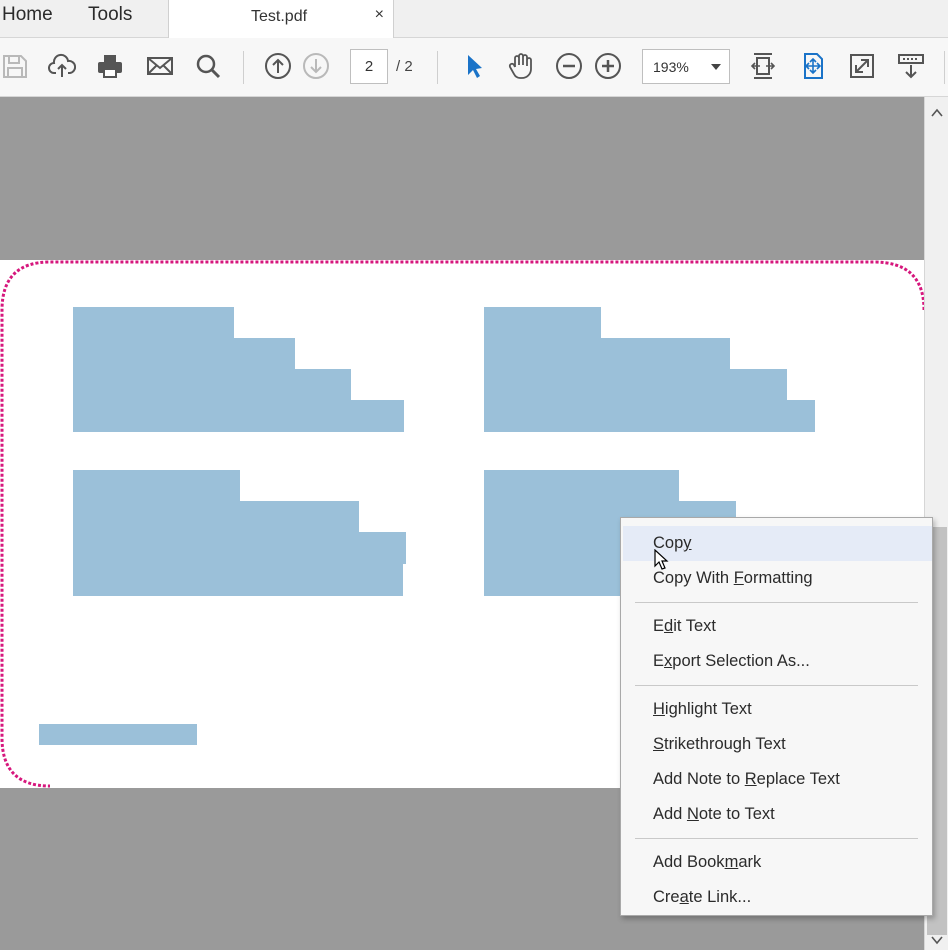  I want to click on print-icon, so click(110, 66).